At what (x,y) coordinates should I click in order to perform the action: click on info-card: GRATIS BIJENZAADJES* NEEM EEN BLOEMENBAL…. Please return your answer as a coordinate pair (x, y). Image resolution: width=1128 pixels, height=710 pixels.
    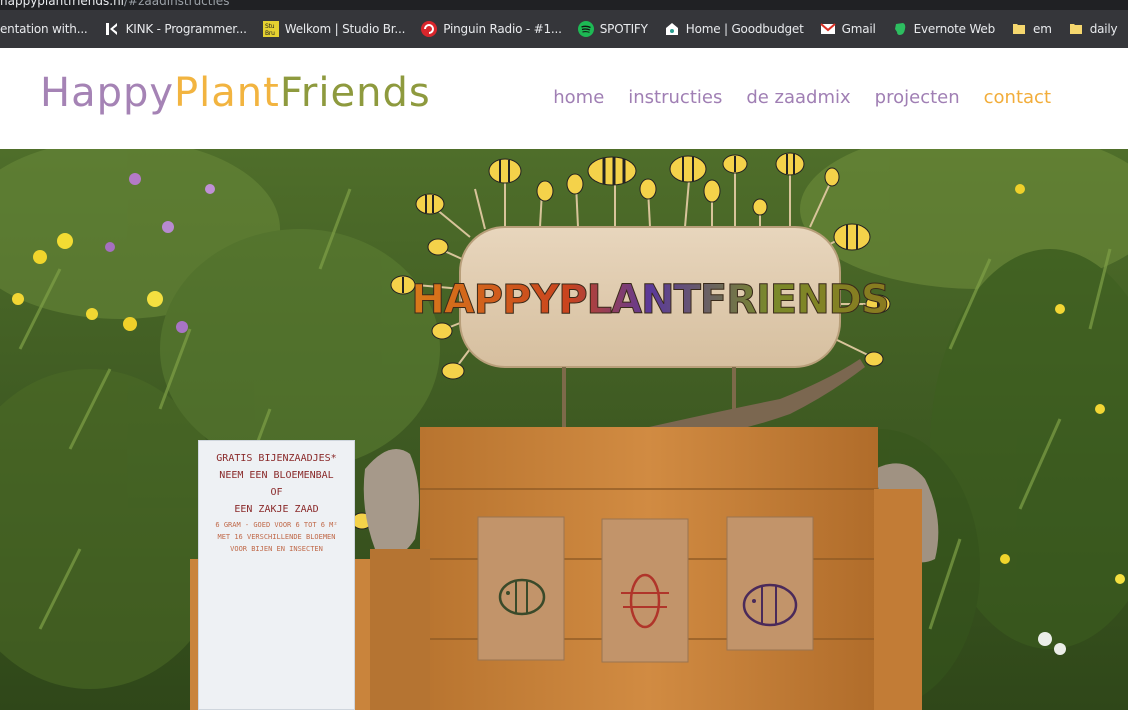
    Looking at the image, I should click on (276, 575).